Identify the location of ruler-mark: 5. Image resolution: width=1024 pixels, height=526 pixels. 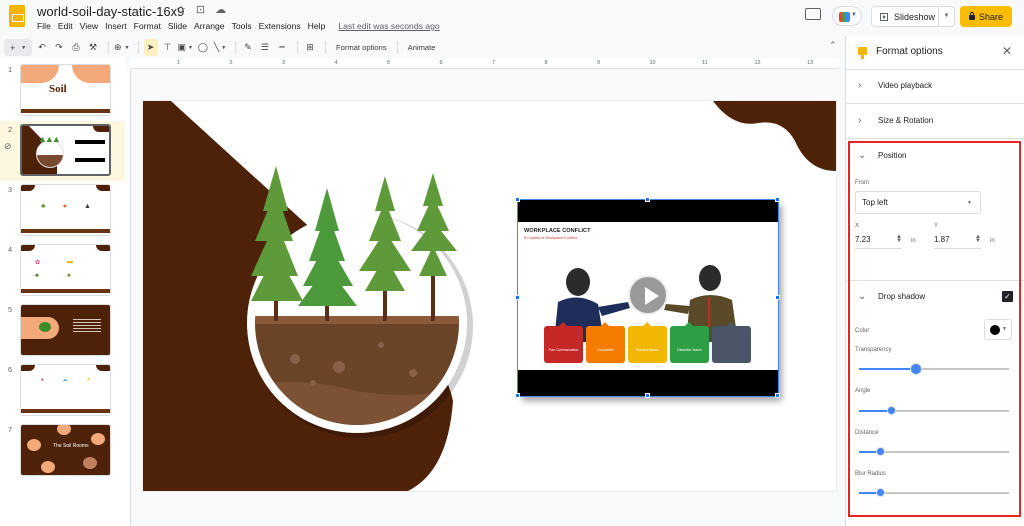
(389, 63).